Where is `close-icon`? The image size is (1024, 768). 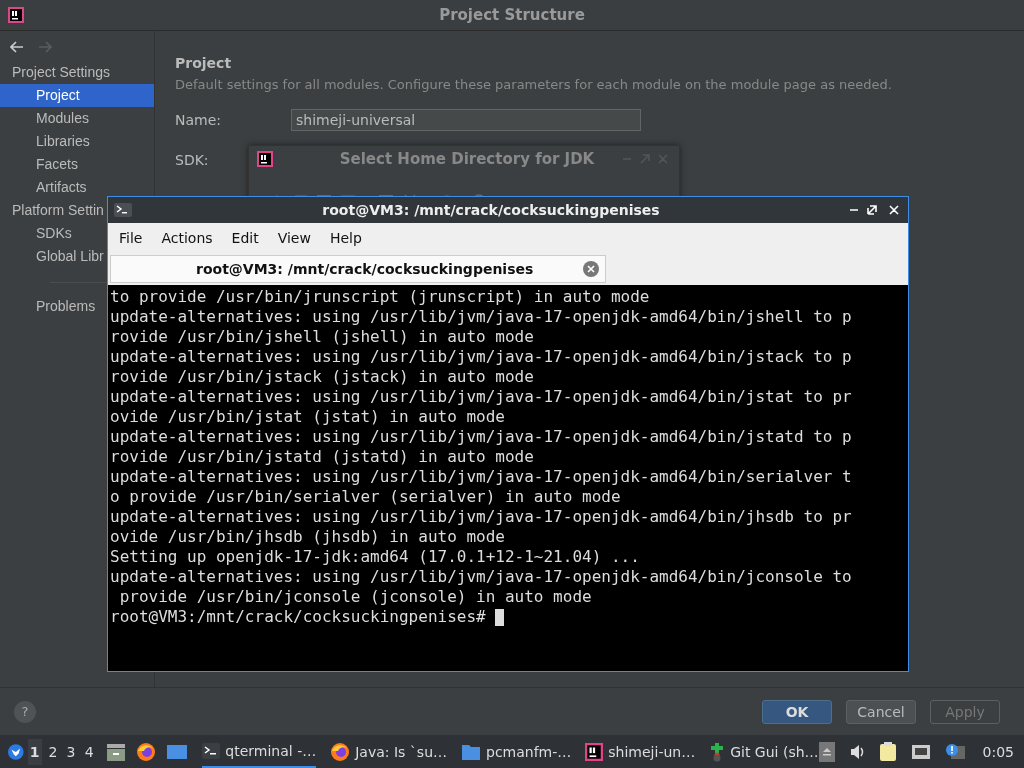 close-icon is located at coordinates (591, 269).